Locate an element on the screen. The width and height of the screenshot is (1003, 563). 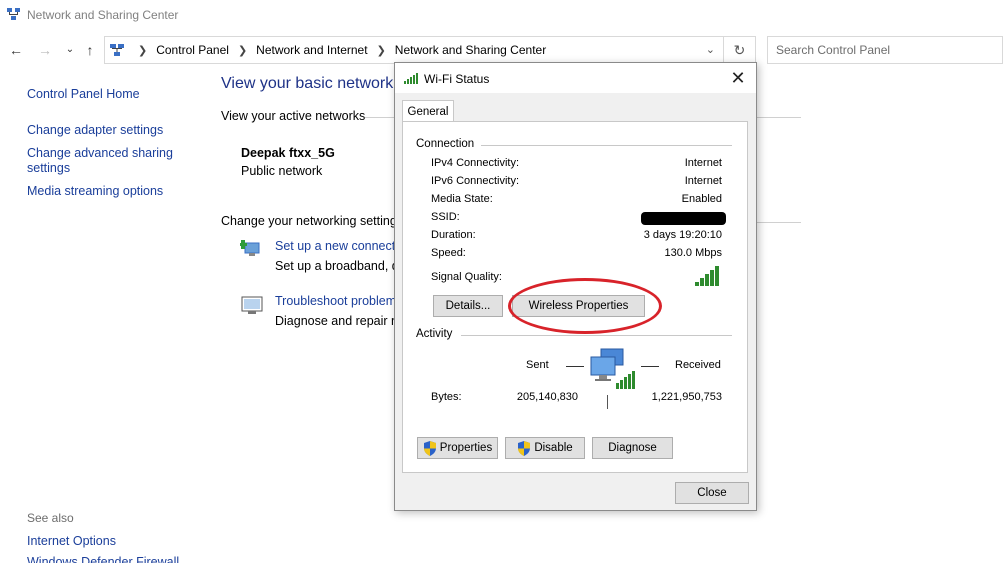
network-type: Public network is located at coordinates (282, 171).